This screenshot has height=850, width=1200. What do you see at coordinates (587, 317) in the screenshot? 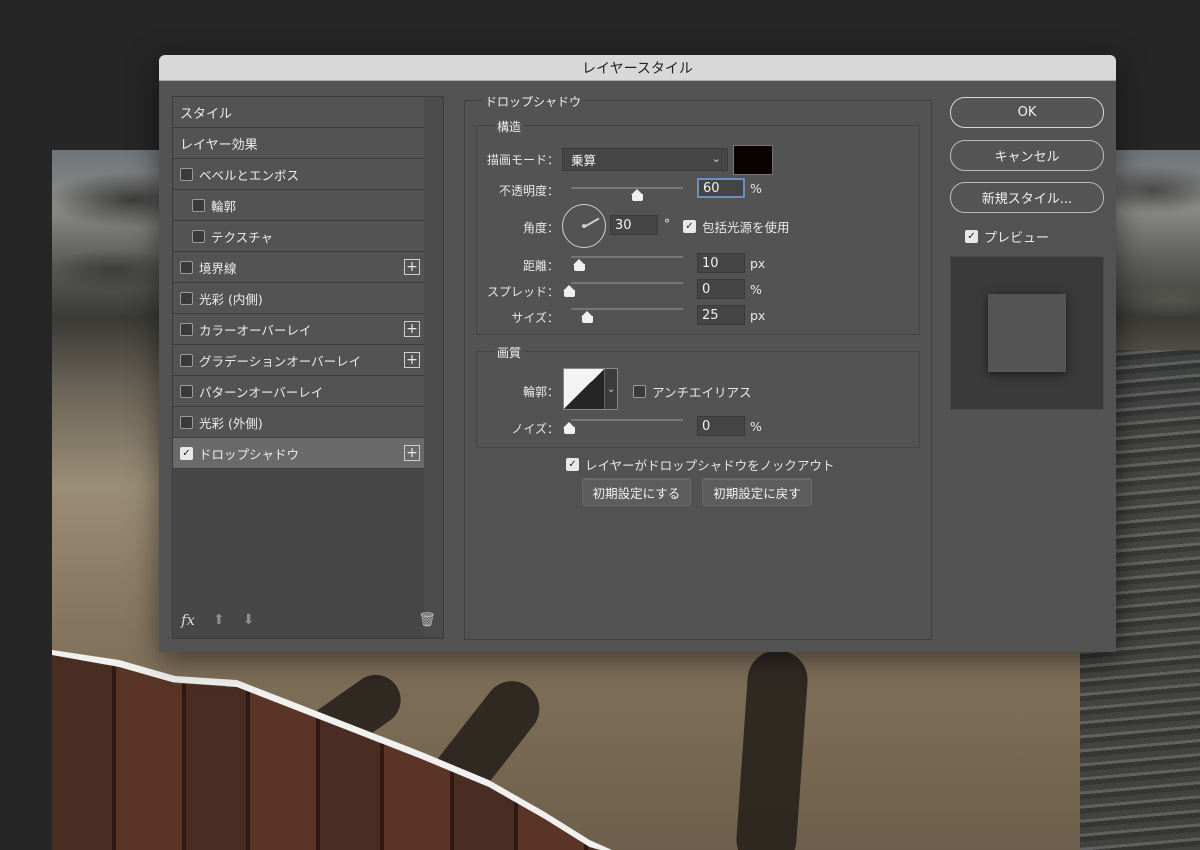
I see `size-slider-thumb` at bounding box center [587, 317].